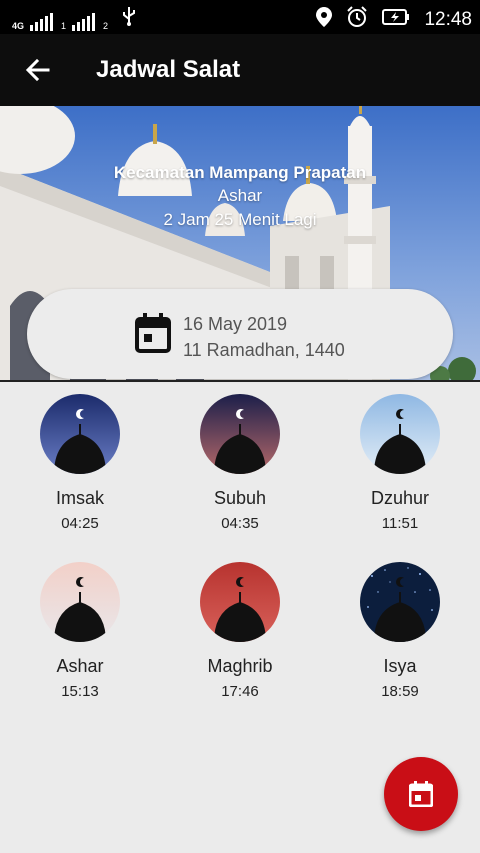 The width and height of the screenshot is (480, 853). I want to click on back-button, so click(38, 70).